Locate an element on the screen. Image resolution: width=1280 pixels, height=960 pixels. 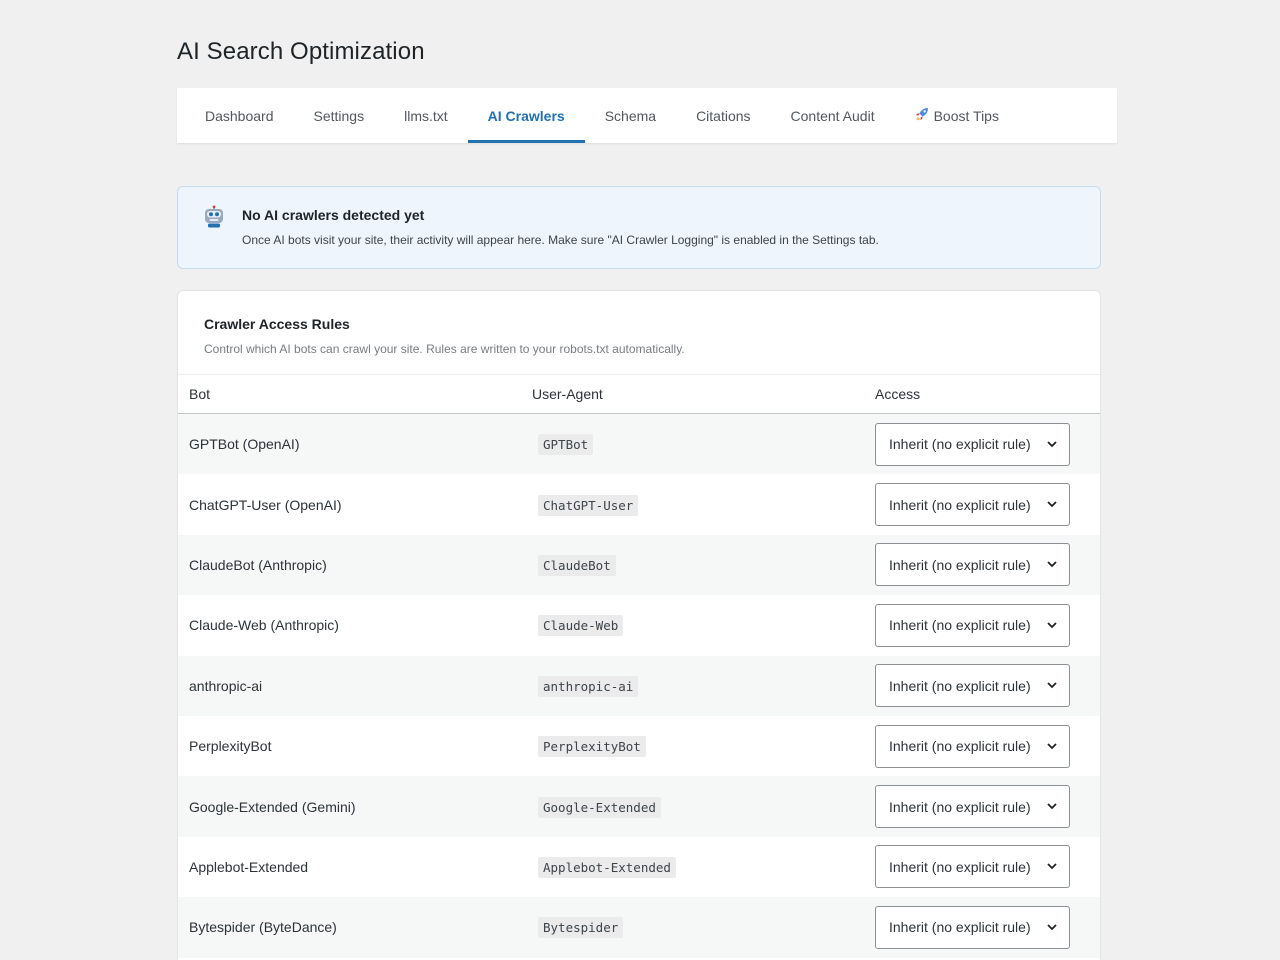
user-agent-cell: GPTBot is located at coordinates (692, 445).